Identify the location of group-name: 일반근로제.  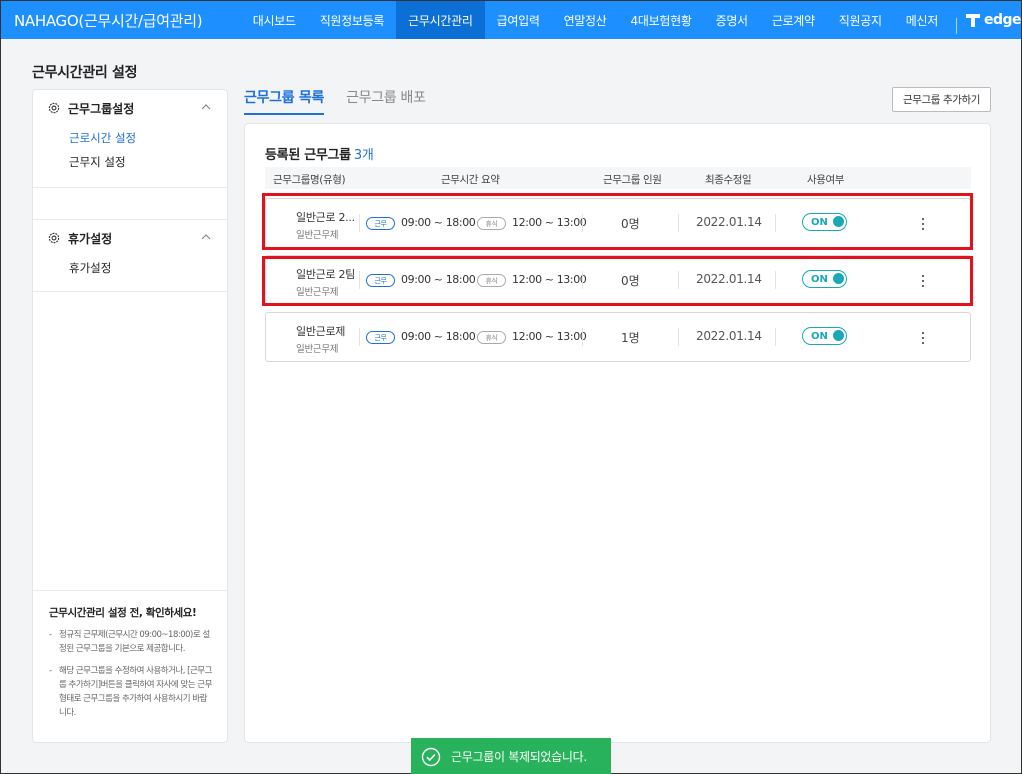
(321, 331).